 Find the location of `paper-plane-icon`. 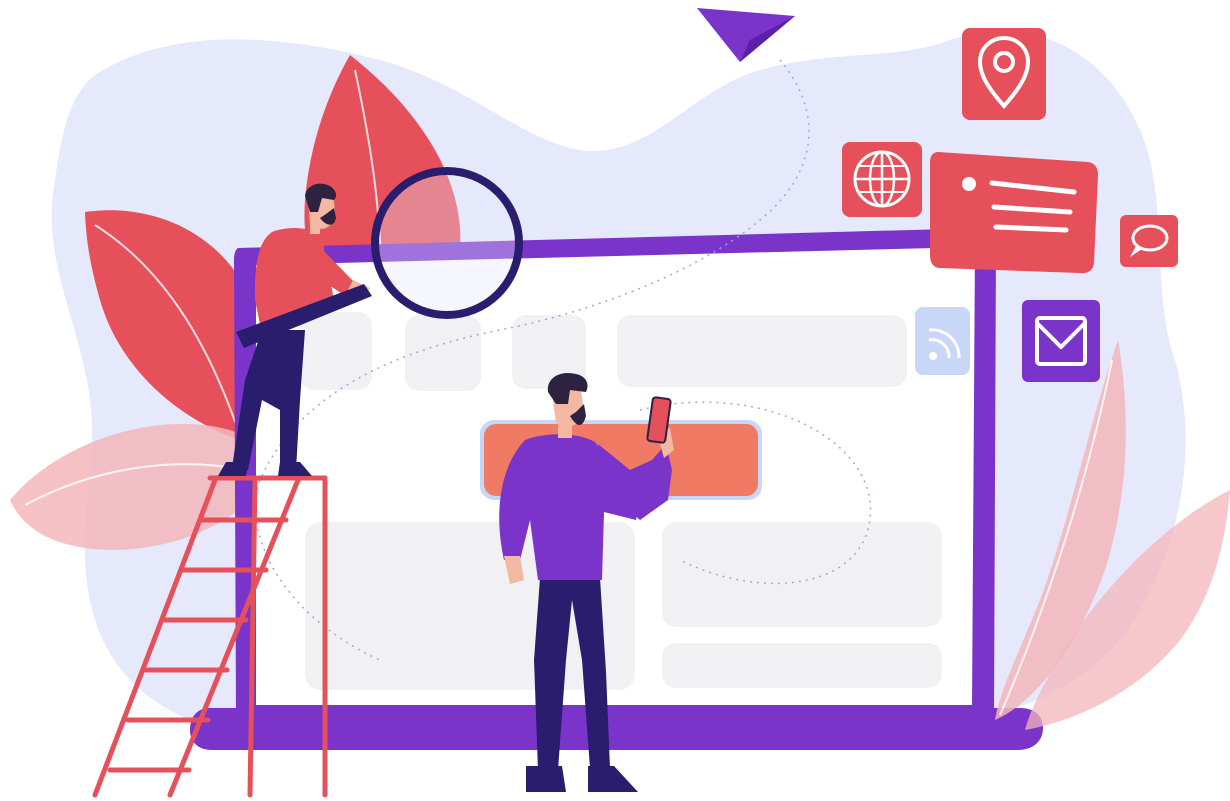

paper-plane-icon is located at coordinates (746, 35).